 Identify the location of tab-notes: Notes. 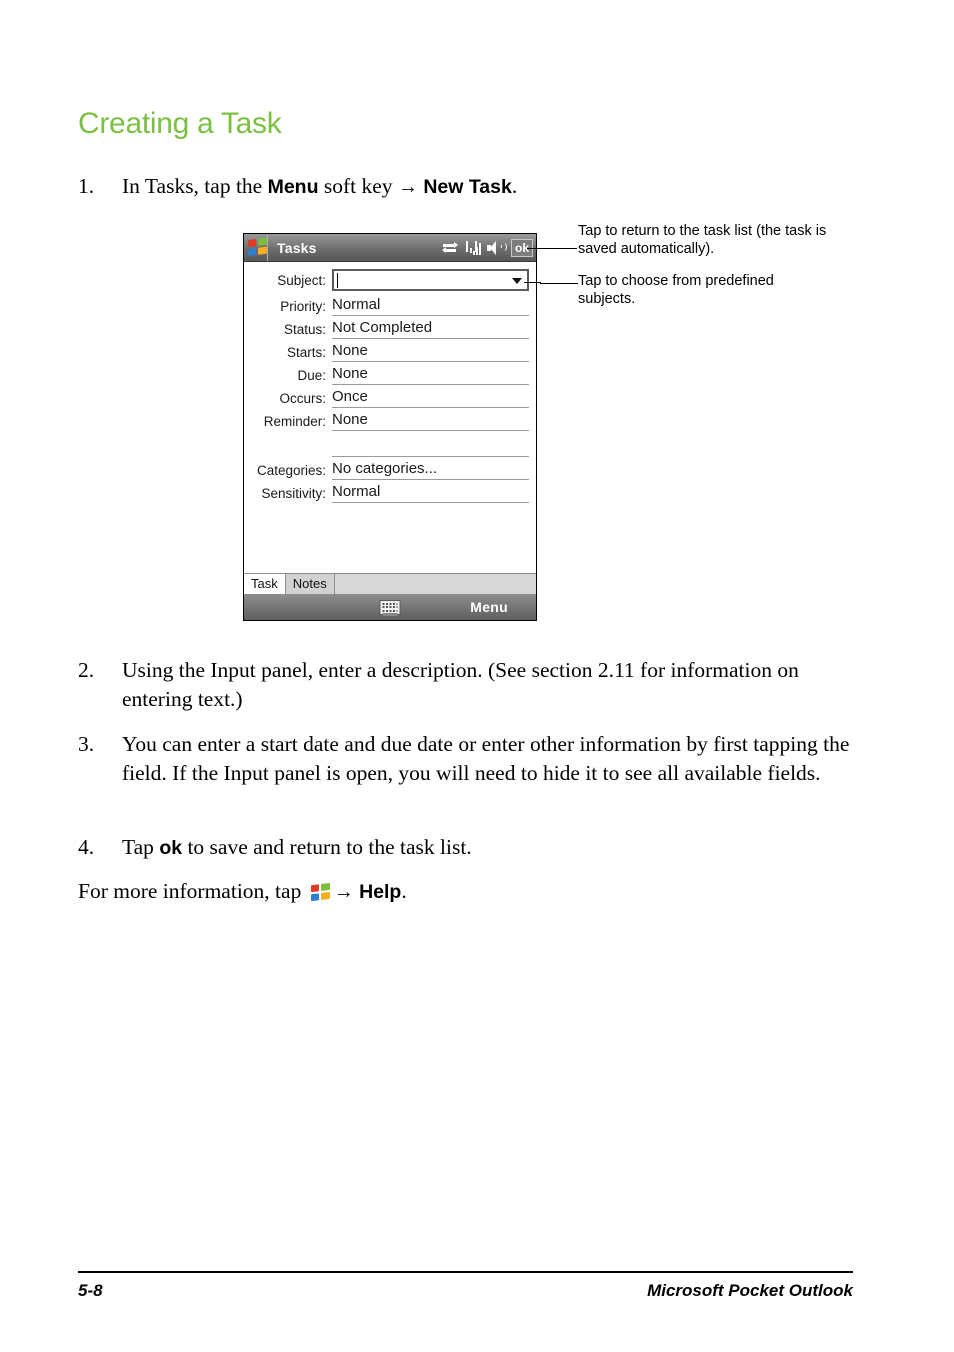
(310, 584).